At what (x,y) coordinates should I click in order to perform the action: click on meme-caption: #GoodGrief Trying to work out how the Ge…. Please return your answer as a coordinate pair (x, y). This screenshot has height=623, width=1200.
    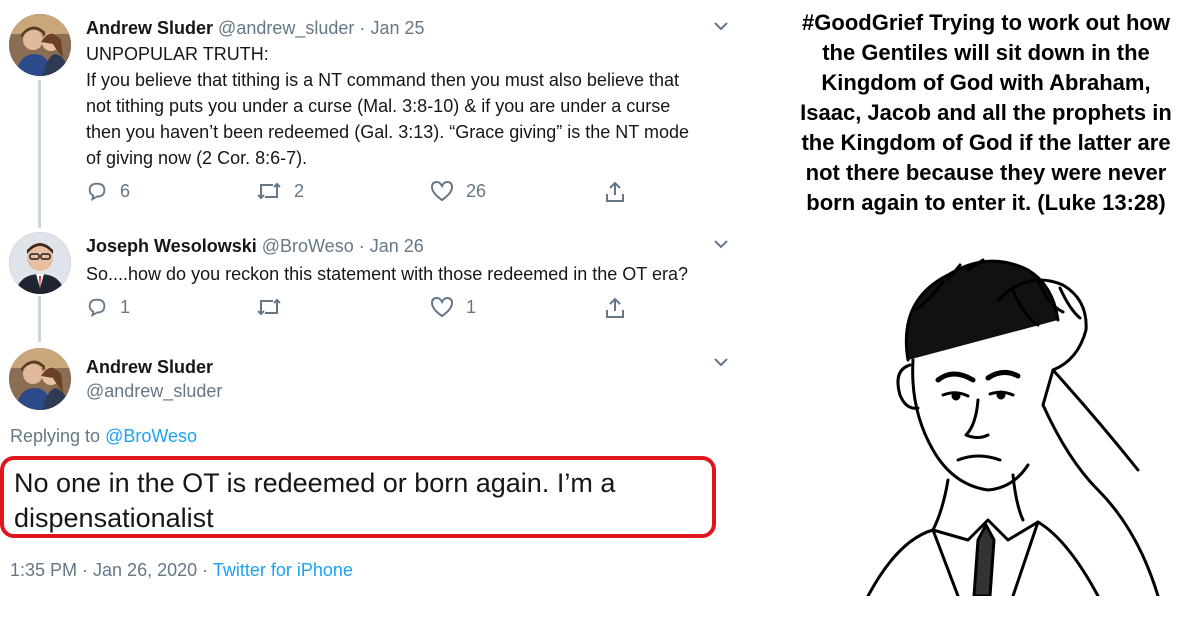
    Looking at the image, I should click on (986, 113).